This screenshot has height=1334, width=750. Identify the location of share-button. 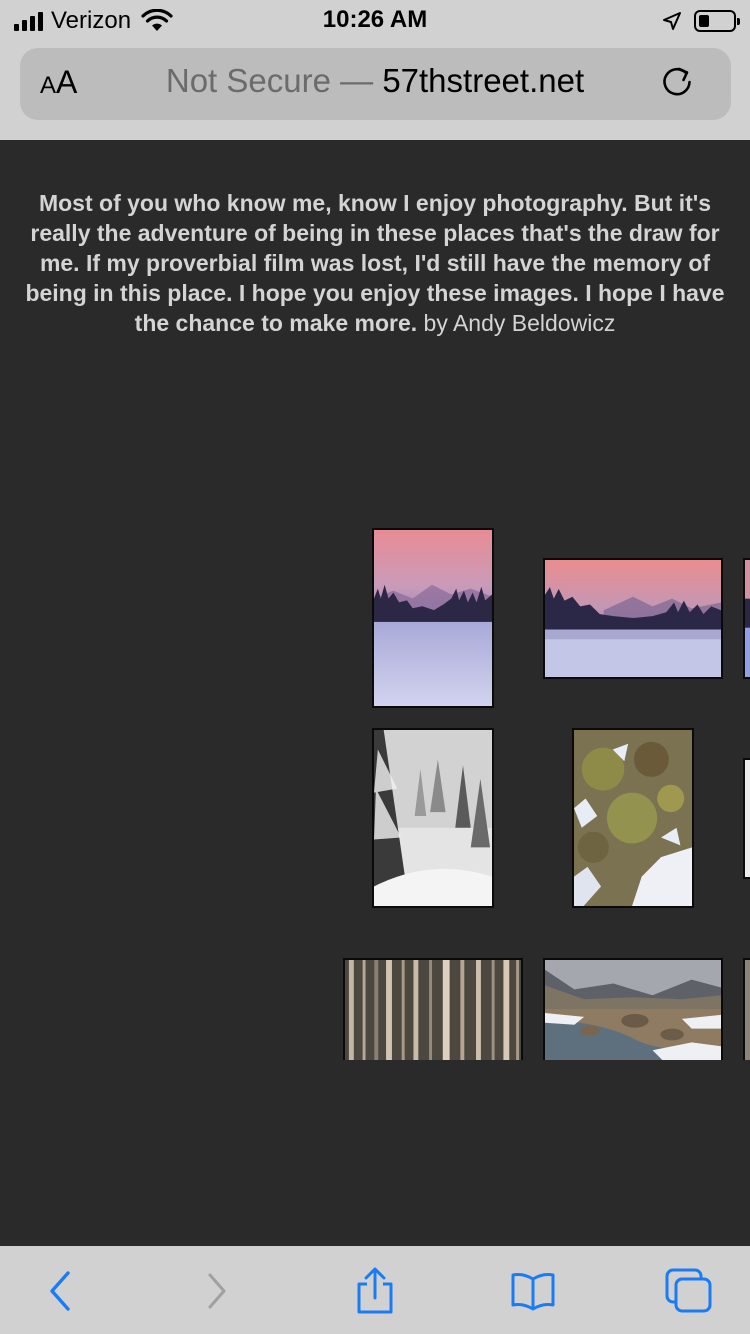
(375, 1291).